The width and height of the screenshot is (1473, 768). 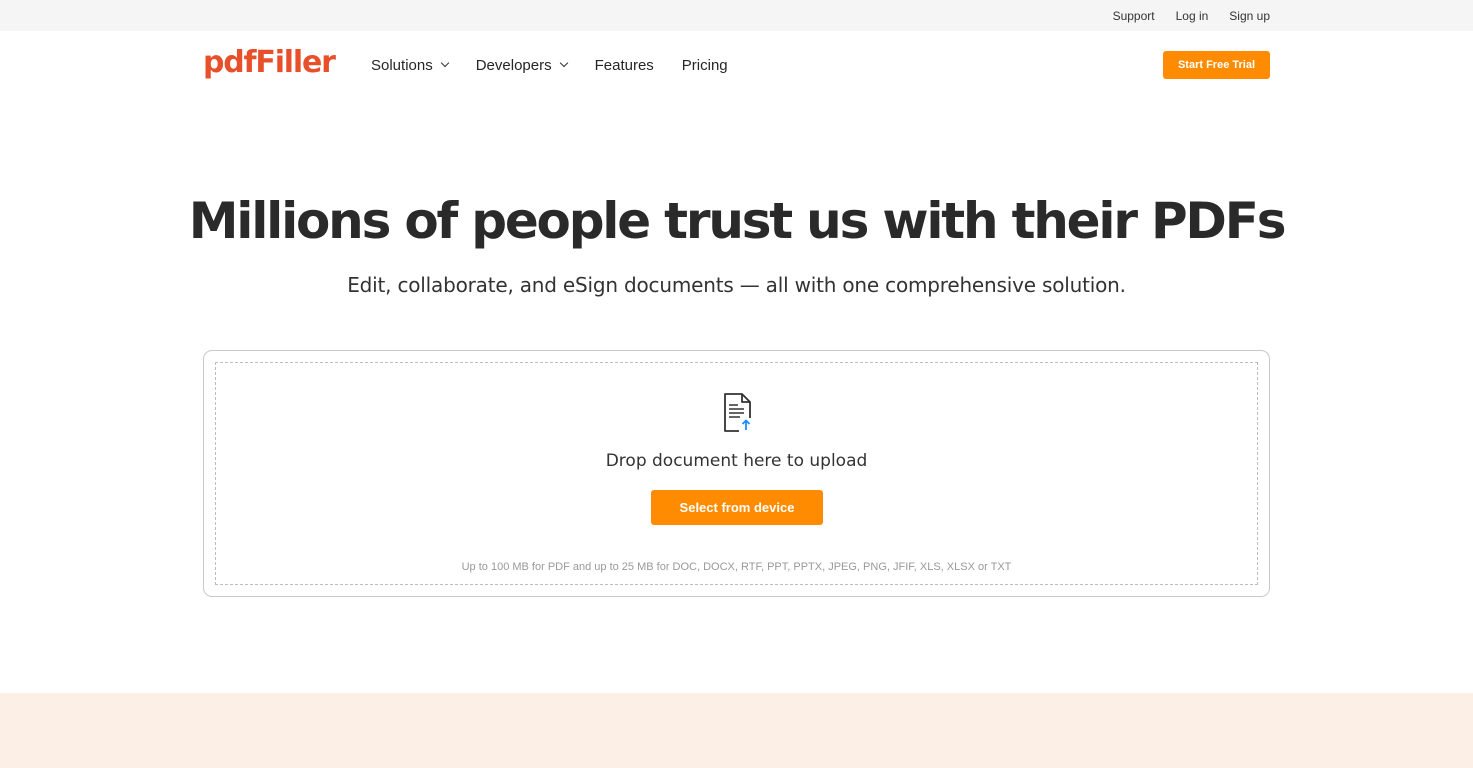 I want to click on utility-links: Support Log in Sign up, so click(x=1191, y=15).